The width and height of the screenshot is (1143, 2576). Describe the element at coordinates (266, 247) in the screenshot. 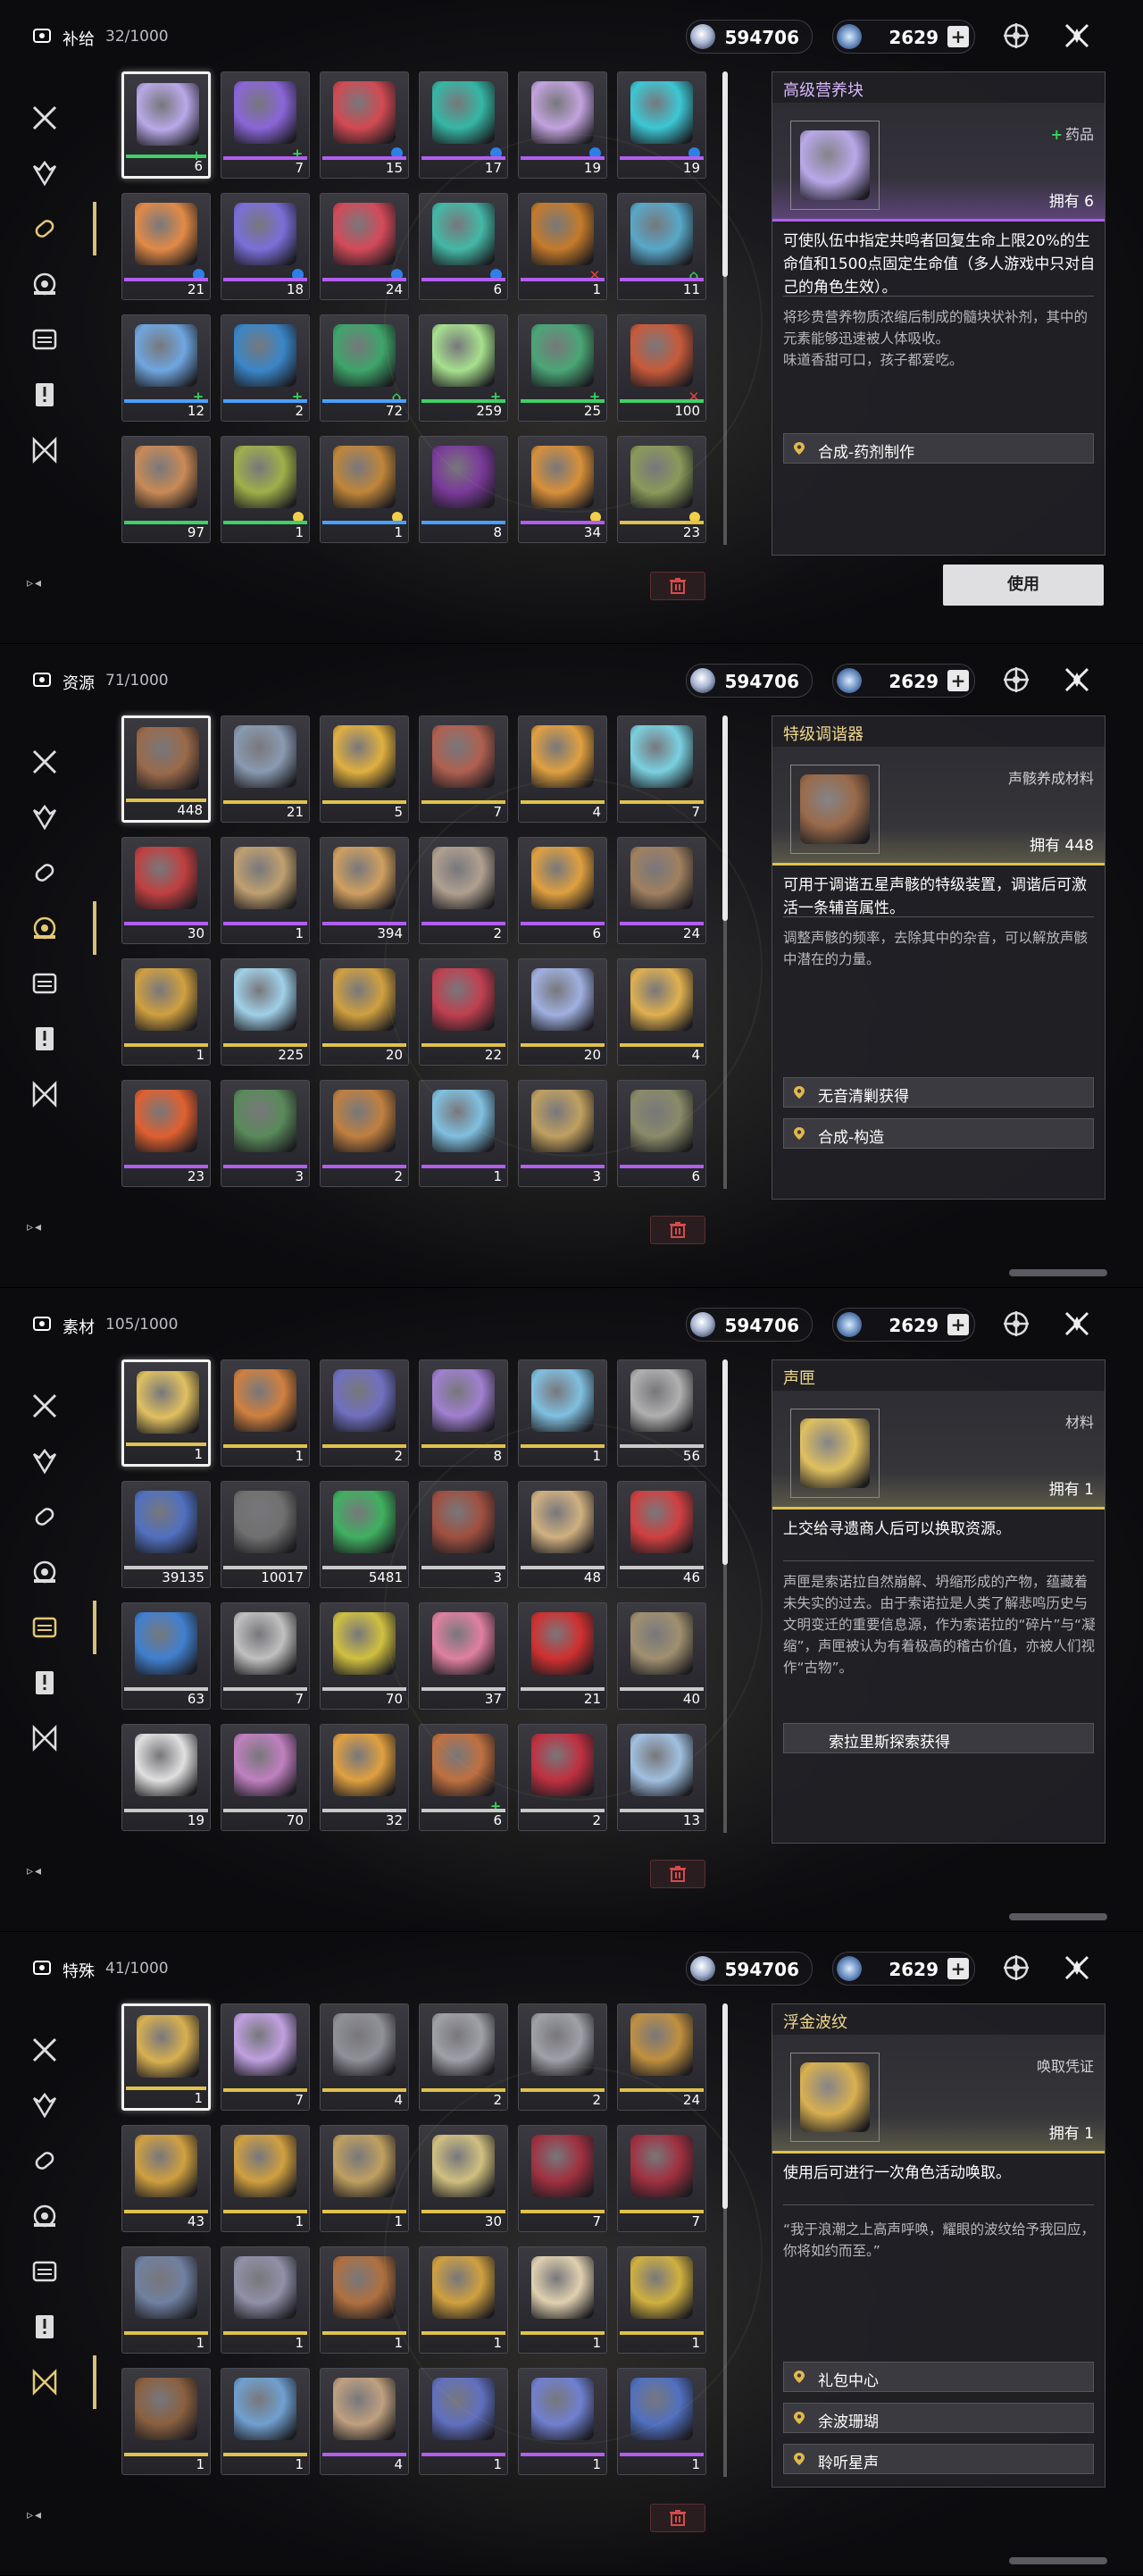

I see `item-slot: 18` at that location.